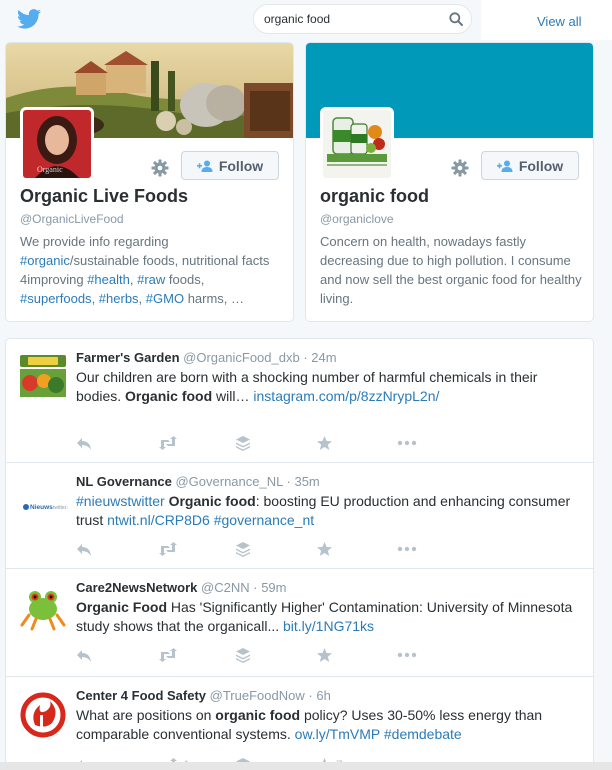 The width and height of the screenshot is (612, 770). What do you see at coordinates (29, 19) in the screenshot?
I see `twitter-bird-icon` at bounding box center [29, 19].